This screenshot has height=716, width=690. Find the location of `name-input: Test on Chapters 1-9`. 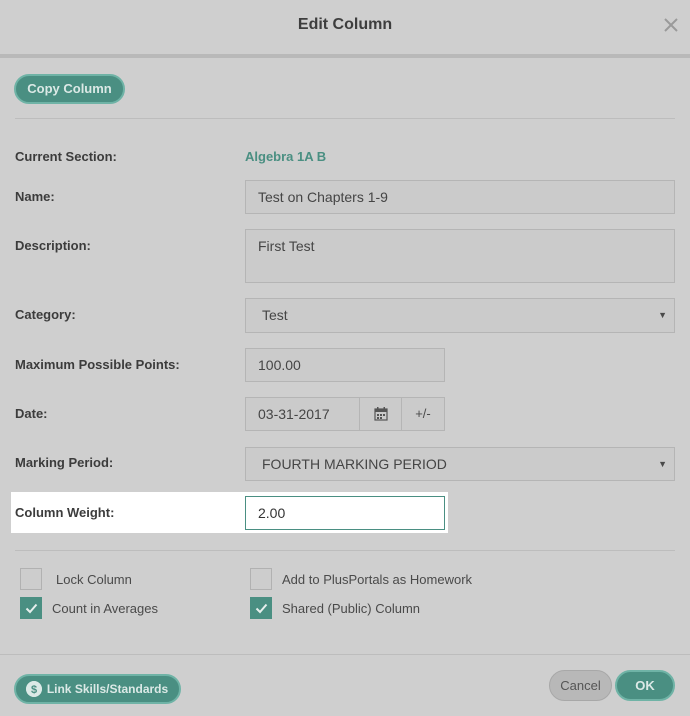

name-input: Test on Chapters 1-9 is located at coordinates (460, 197).